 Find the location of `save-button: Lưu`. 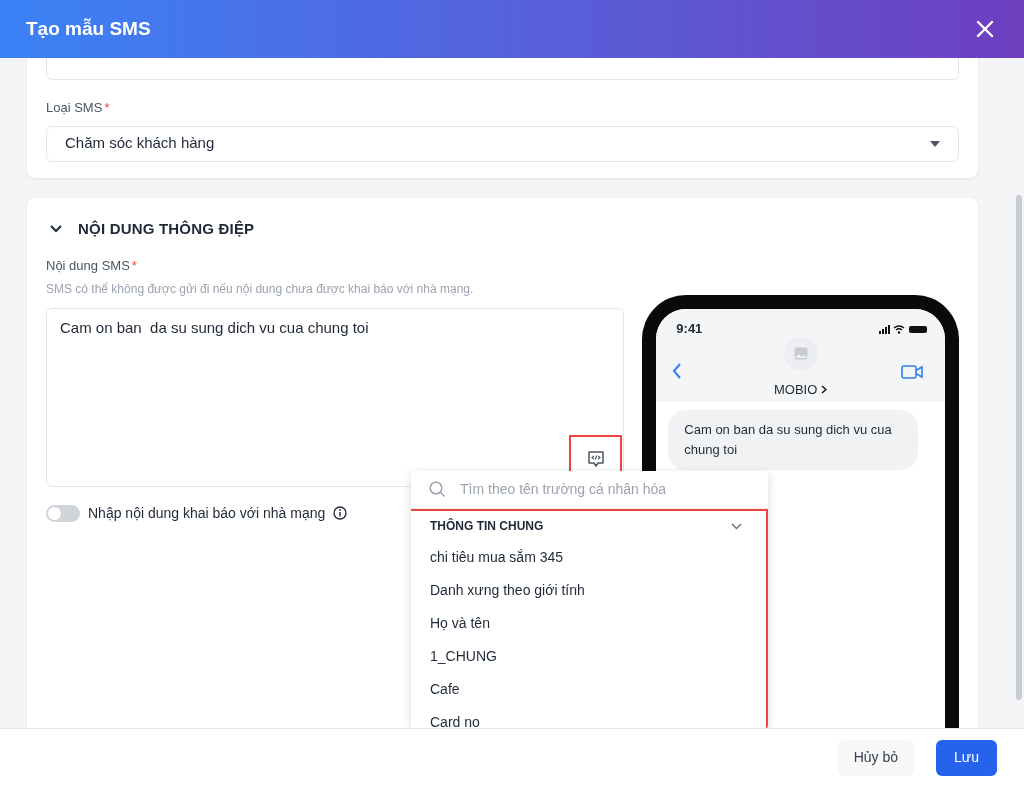

save-button: Lưu is located at coordinates (966, 757).